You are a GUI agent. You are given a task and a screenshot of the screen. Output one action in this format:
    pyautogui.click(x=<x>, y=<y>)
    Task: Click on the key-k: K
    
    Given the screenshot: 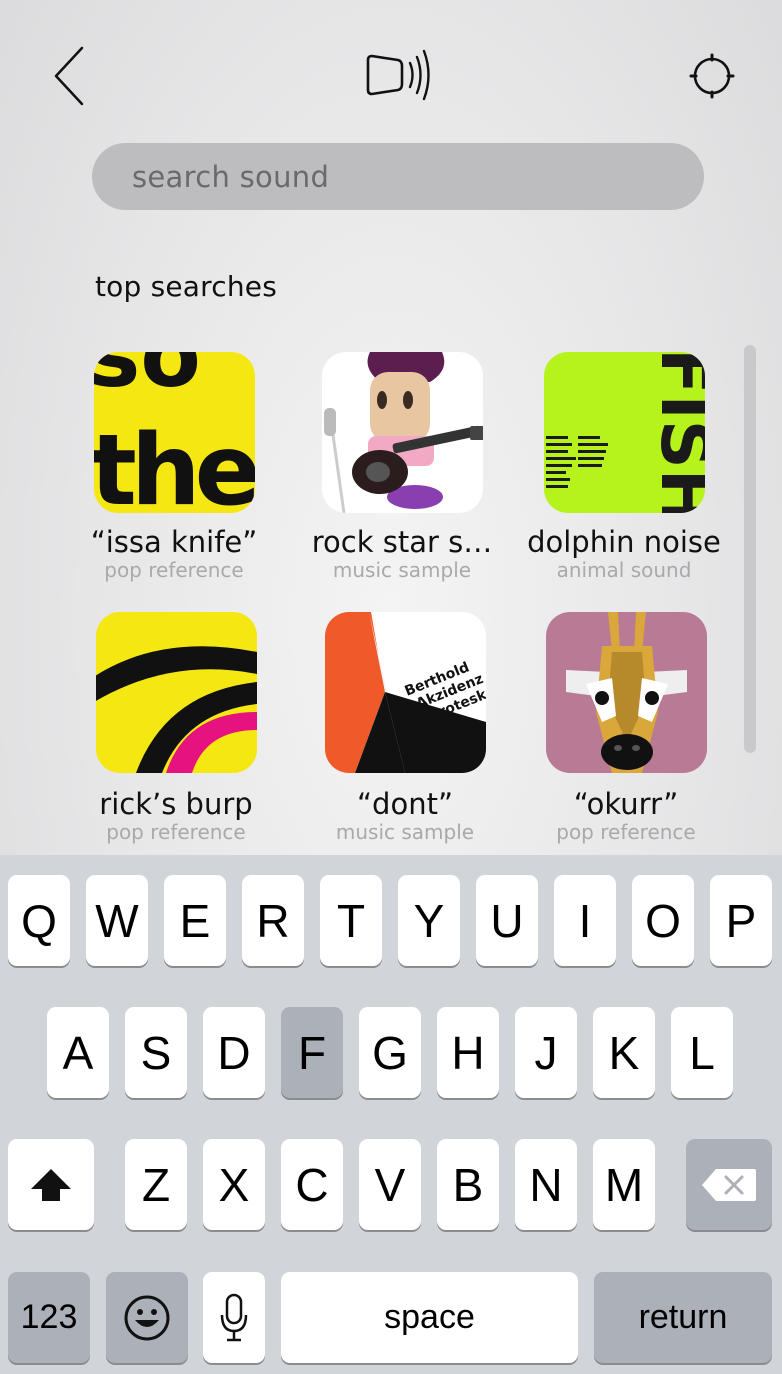 What is the action you would take?
    pyautogui.click(x=624, y=1052)
    